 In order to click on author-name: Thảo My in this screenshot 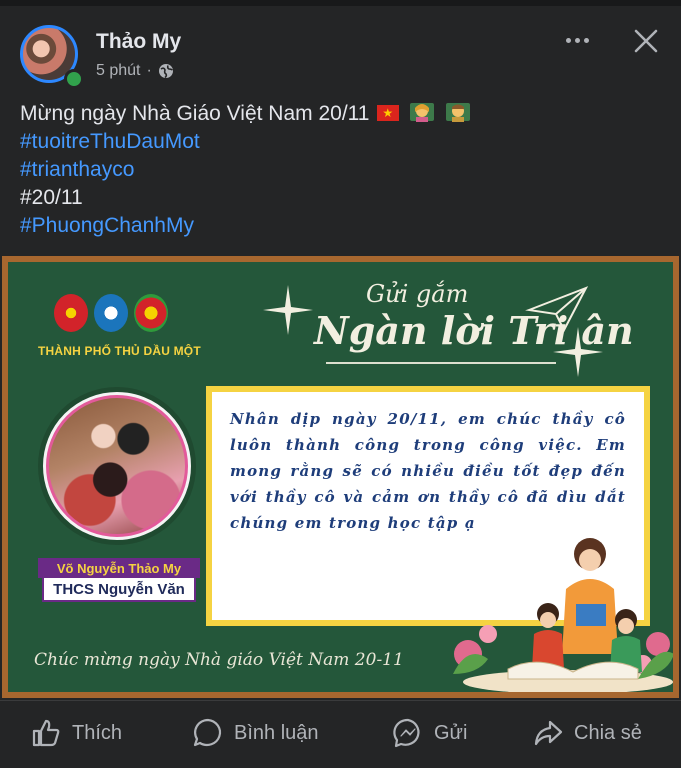, I will do `click(138, 42)`.